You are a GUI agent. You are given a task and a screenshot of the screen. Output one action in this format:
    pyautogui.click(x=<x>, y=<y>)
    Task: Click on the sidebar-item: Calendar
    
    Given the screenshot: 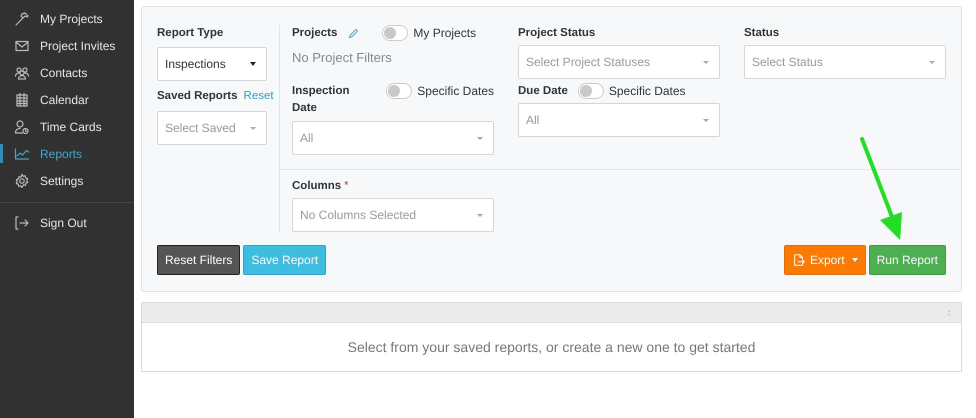 What is the action you would take?
    pyautogui.click(x=67, y=99)
    